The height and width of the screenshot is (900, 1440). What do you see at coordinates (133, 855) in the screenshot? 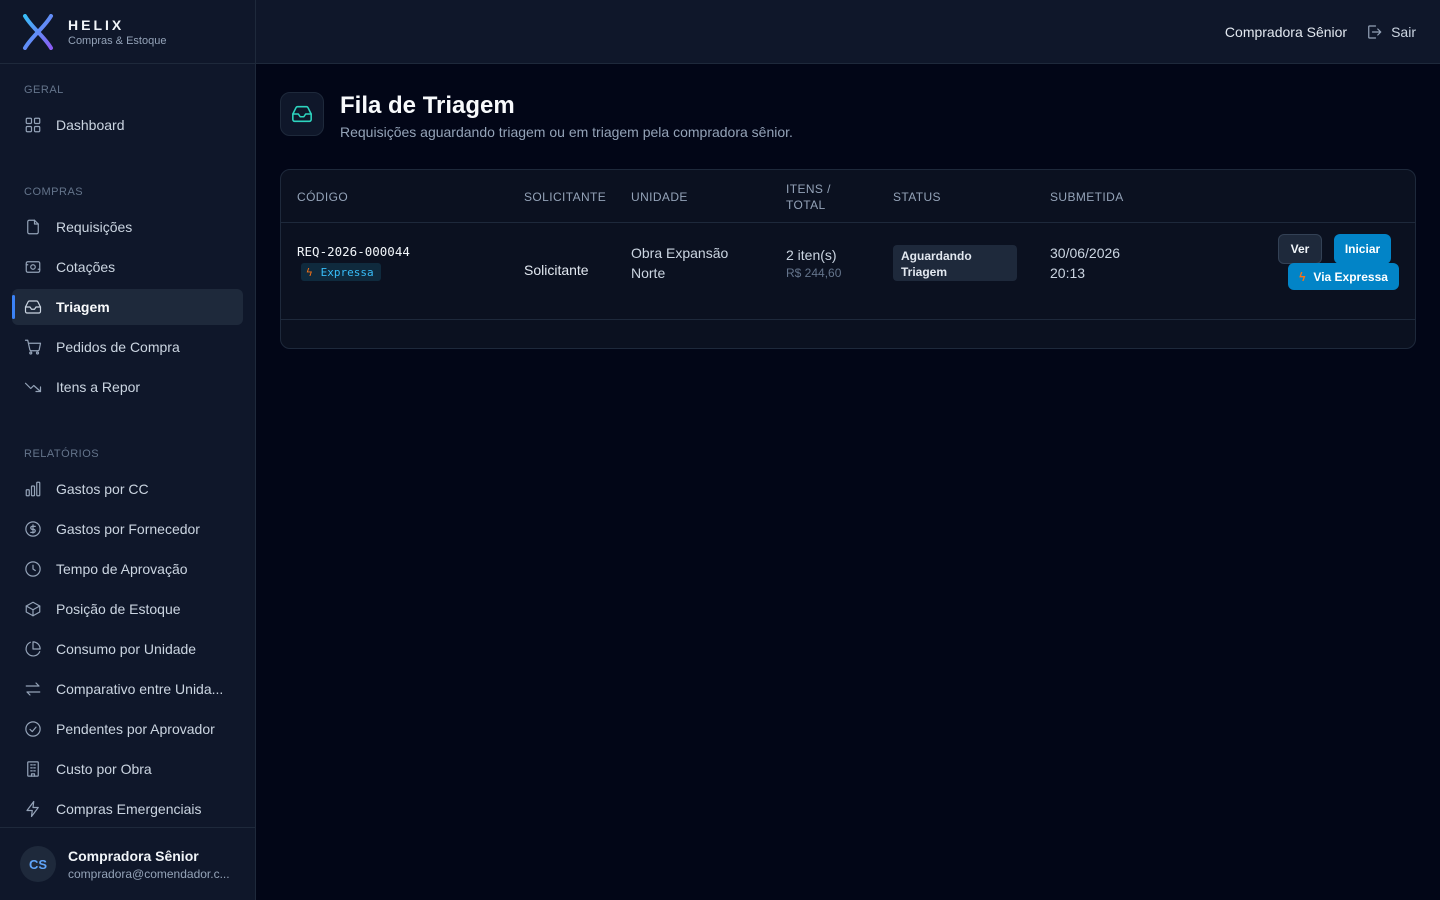
I see `user-name: Compradora Sênior` at bounding box center [133, 855].